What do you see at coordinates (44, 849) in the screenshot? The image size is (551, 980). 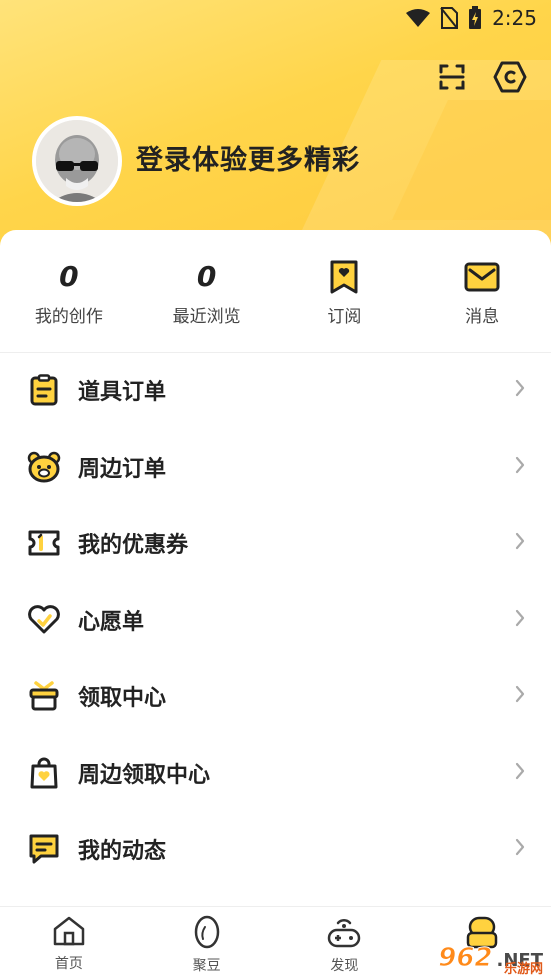 I see `chat-icon` at bounding box center [44, 849].